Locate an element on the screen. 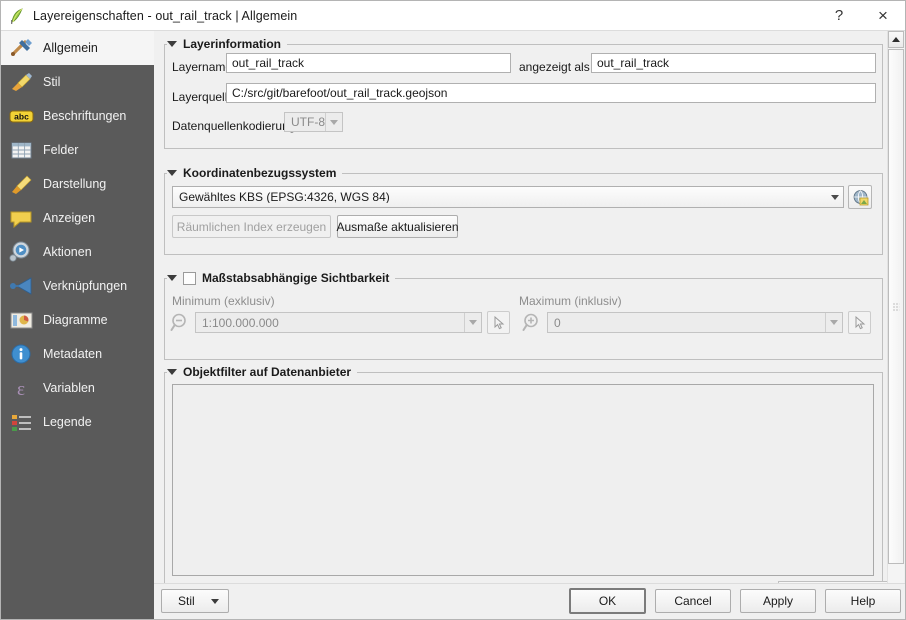 The width and height of the screenshot is (906, 620). group-title: Objektfilter auf Datenanbieter is located at coordinates (267, 372).